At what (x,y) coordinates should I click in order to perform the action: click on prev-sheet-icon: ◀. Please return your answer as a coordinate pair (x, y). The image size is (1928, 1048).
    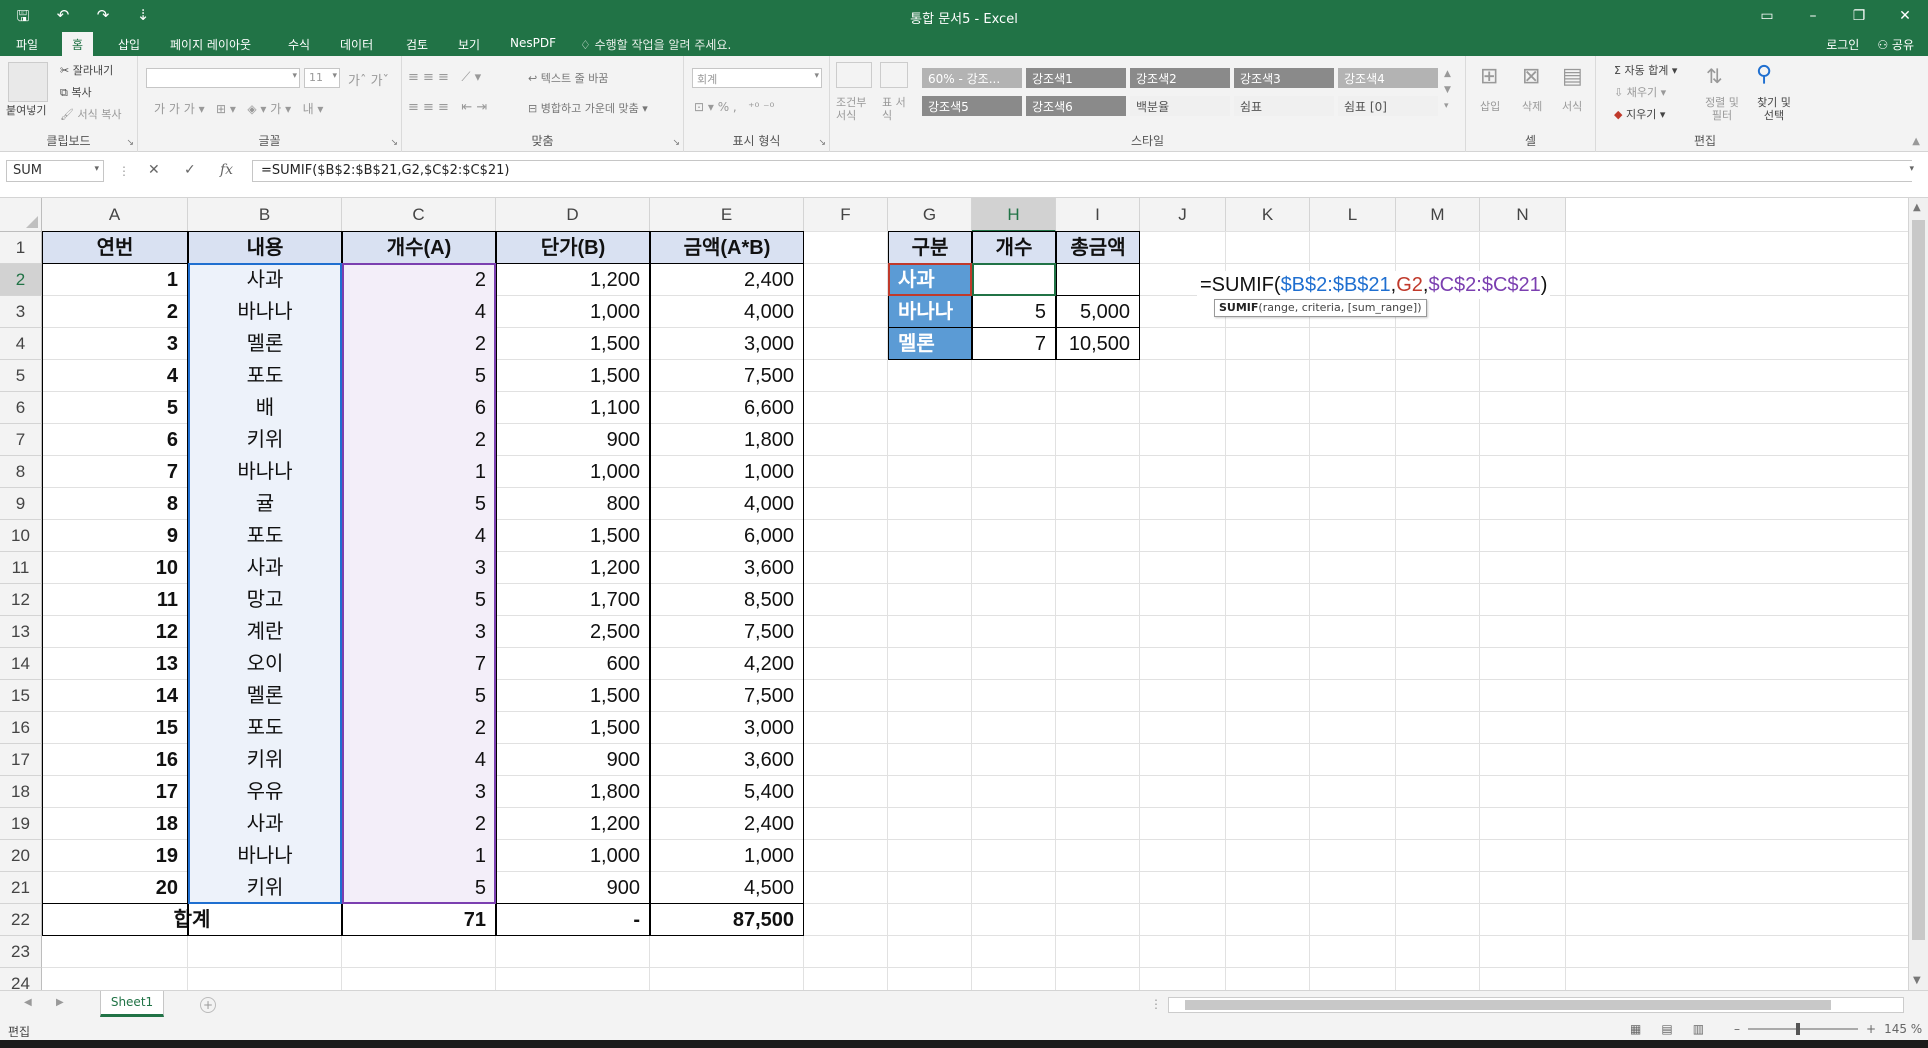
    Looking at the image, I should click on (28, 1002).